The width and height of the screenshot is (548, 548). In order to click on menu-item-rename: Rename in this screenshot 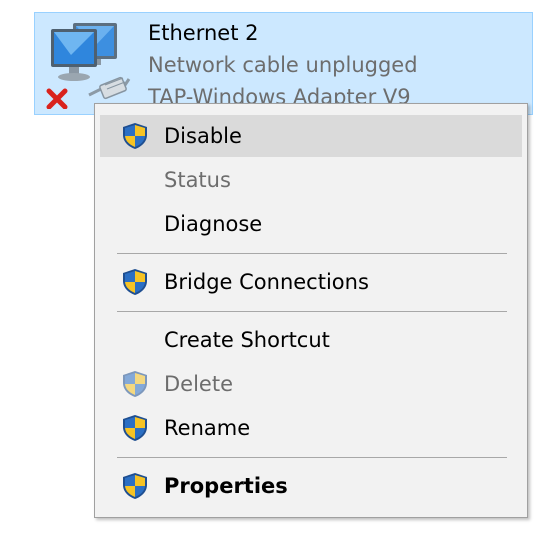, I will do `click(311, 428)`.